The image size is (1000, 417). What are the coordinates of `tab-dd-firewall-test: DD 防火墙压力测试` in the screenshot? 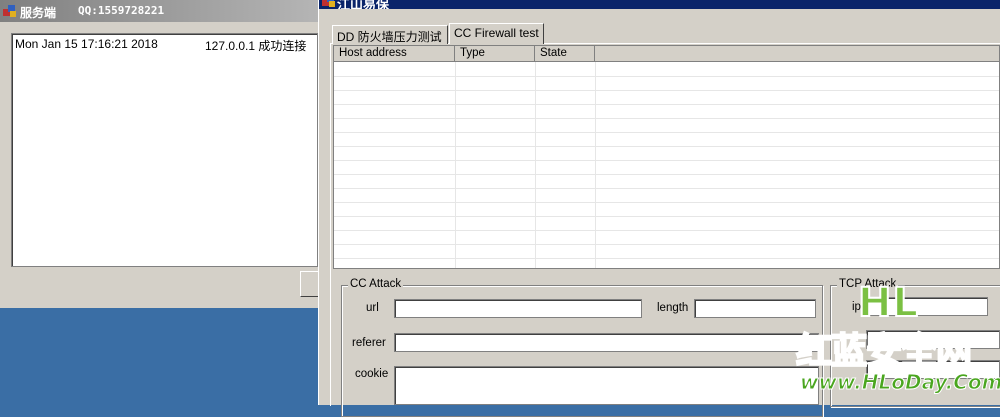 It's located at (390, 34).